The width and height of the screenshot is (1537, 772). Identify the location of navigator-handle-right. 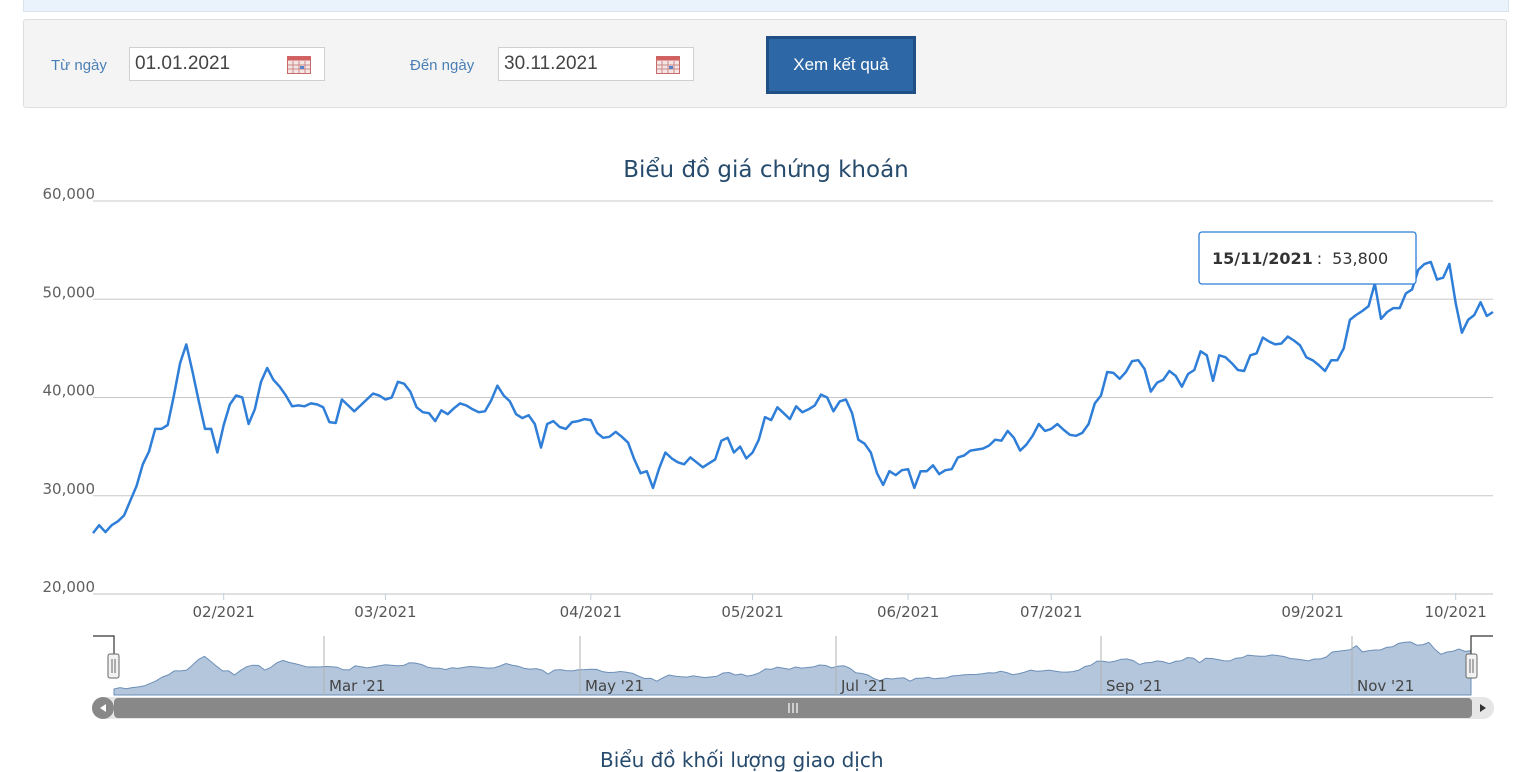
(1471, 666).